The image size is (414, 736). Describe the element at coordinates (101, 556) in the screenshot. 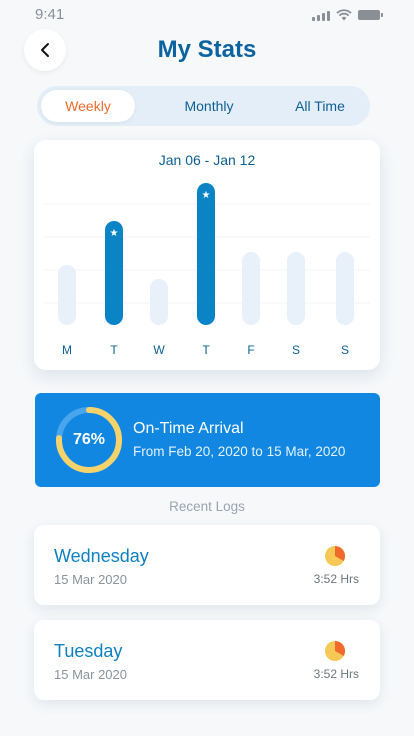

I see `log-day: Wednesday` at that location.